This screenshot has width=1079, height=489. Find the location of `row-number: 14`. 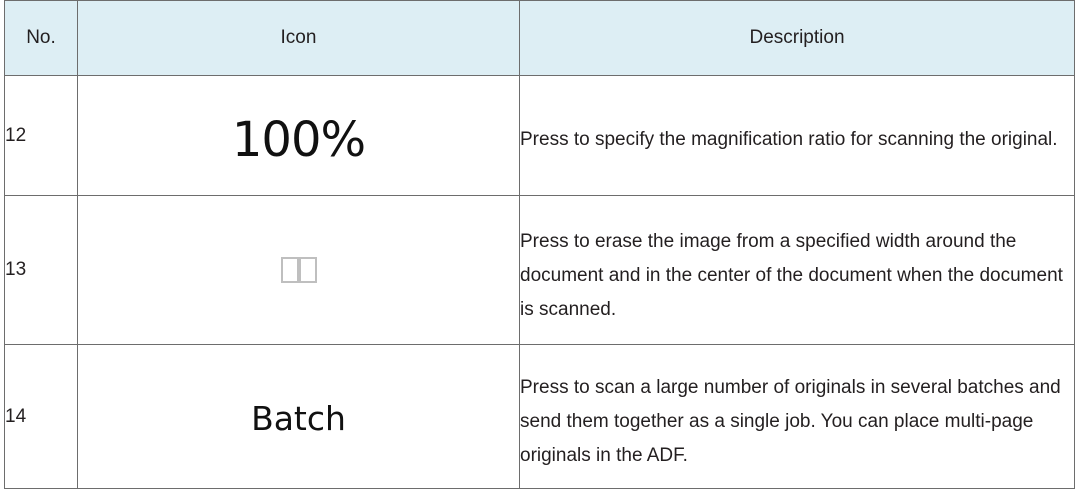

row-number: 14 is located at coordinates (41, 416).